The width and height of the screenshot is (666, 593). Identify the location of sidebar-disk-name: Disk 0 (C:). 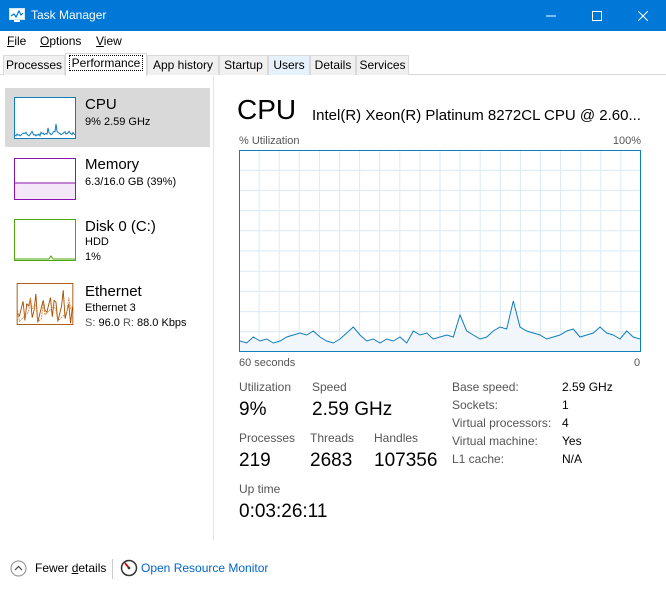
(120, 226).